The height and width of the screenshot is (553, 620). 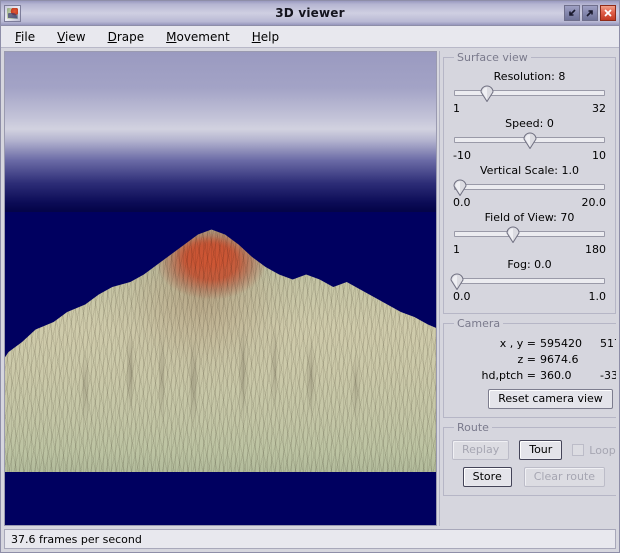 I want to click on field-of-view-label: Field of View: 70, so click(x=529, y=217).